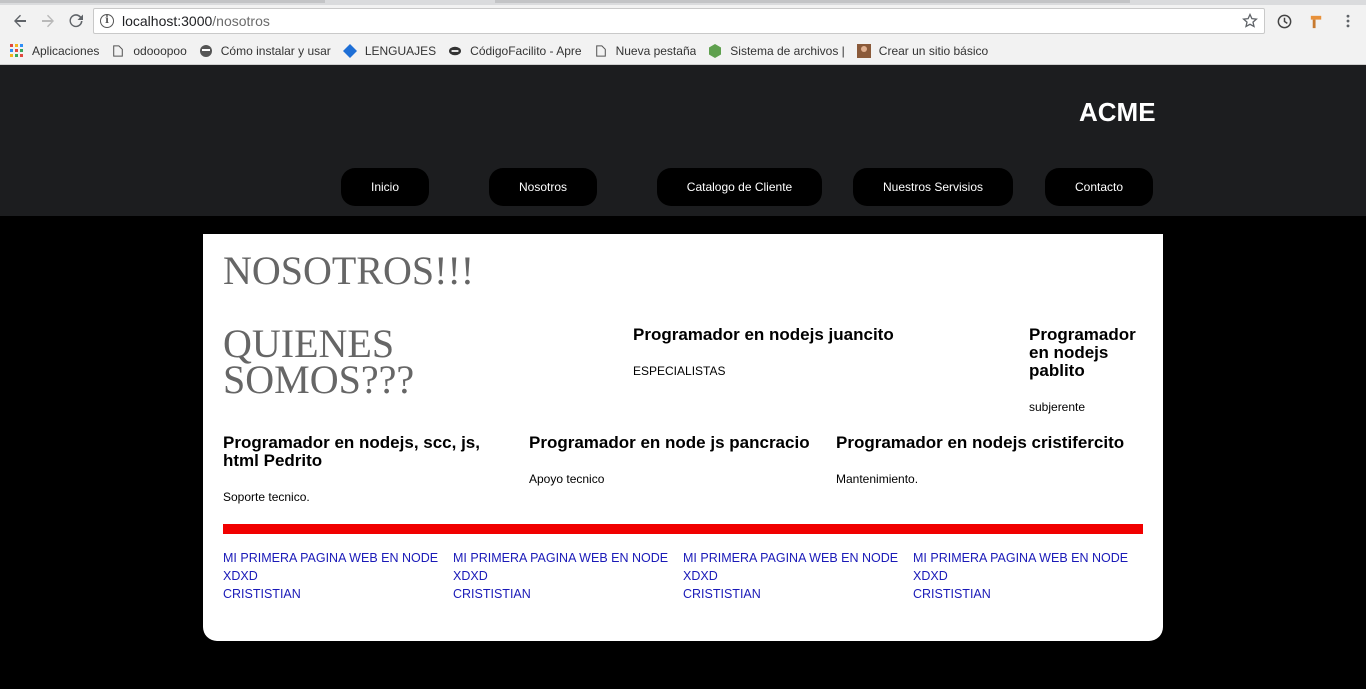  I want to click on bookmark-item: LENGUAJES, so click(389, 50).